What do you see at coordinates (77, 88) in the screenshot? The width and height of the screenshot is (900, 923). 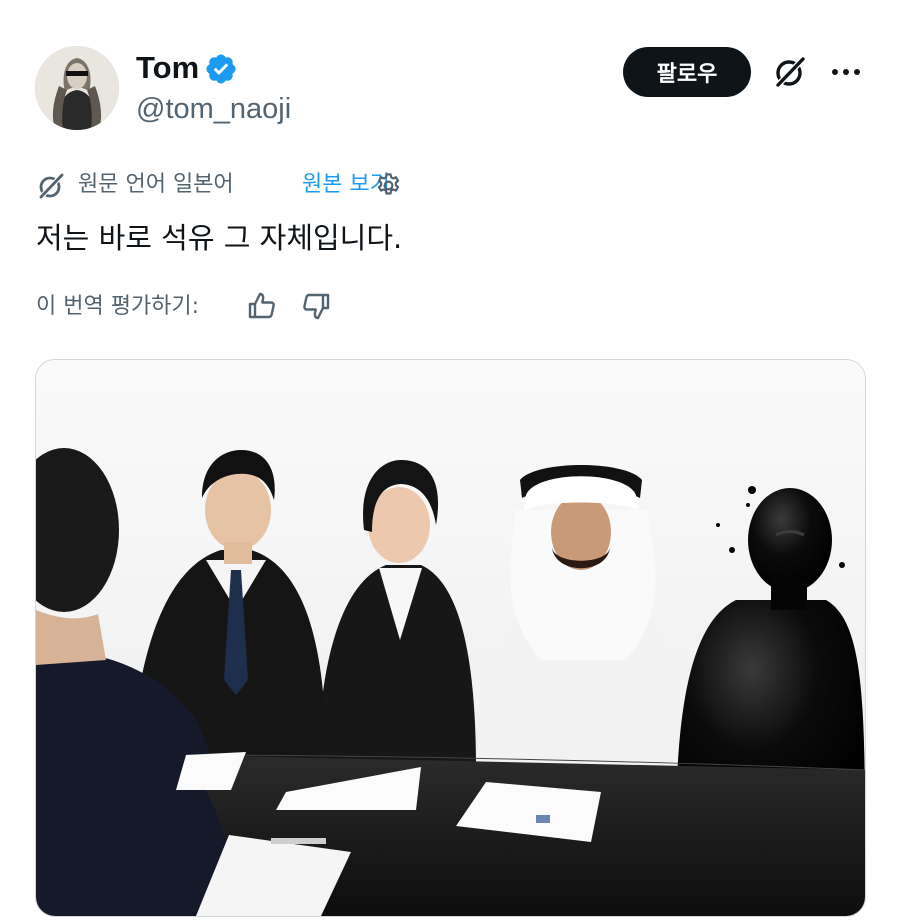 I see `avatar` at bounding box center [77, 88].